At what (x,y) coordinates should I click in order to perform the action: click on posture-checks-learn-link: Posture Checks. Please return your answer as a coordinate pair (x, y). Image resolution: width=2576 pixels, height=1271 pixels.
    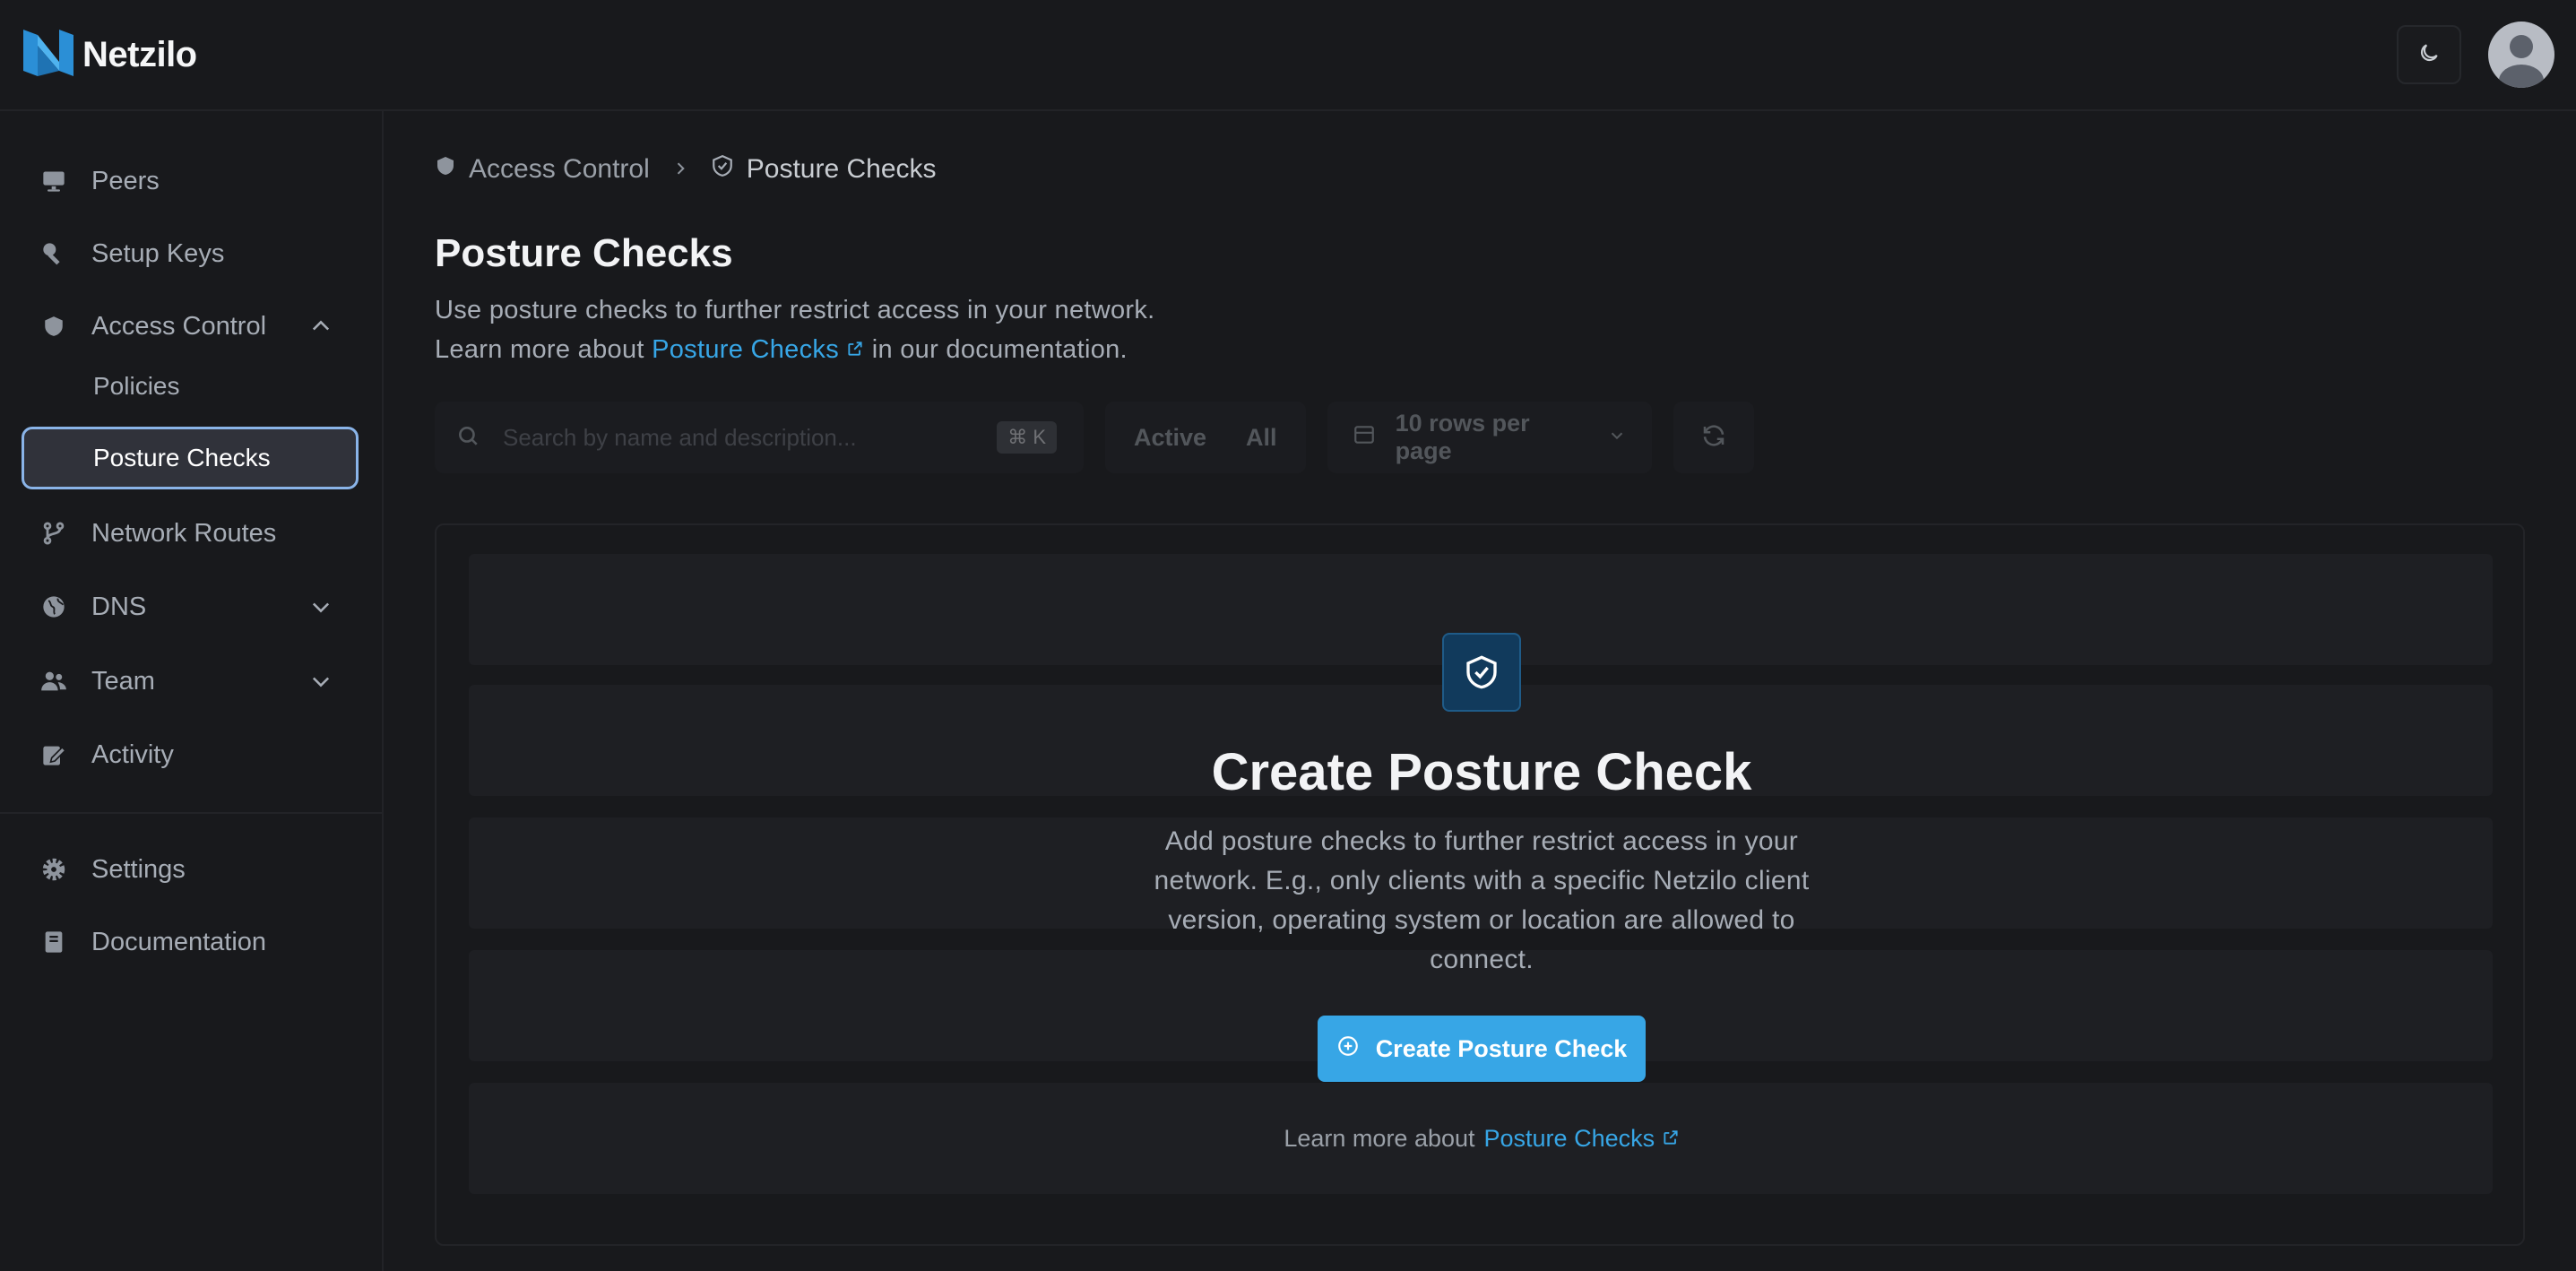
    Looking at the image, I should click on (1582, 1139).